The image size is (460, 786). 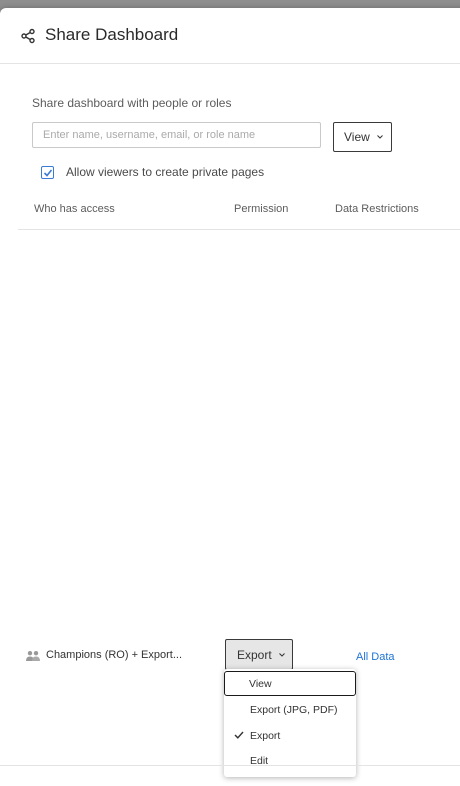 I want to click on share-search-input, so click(x=176, y=135).